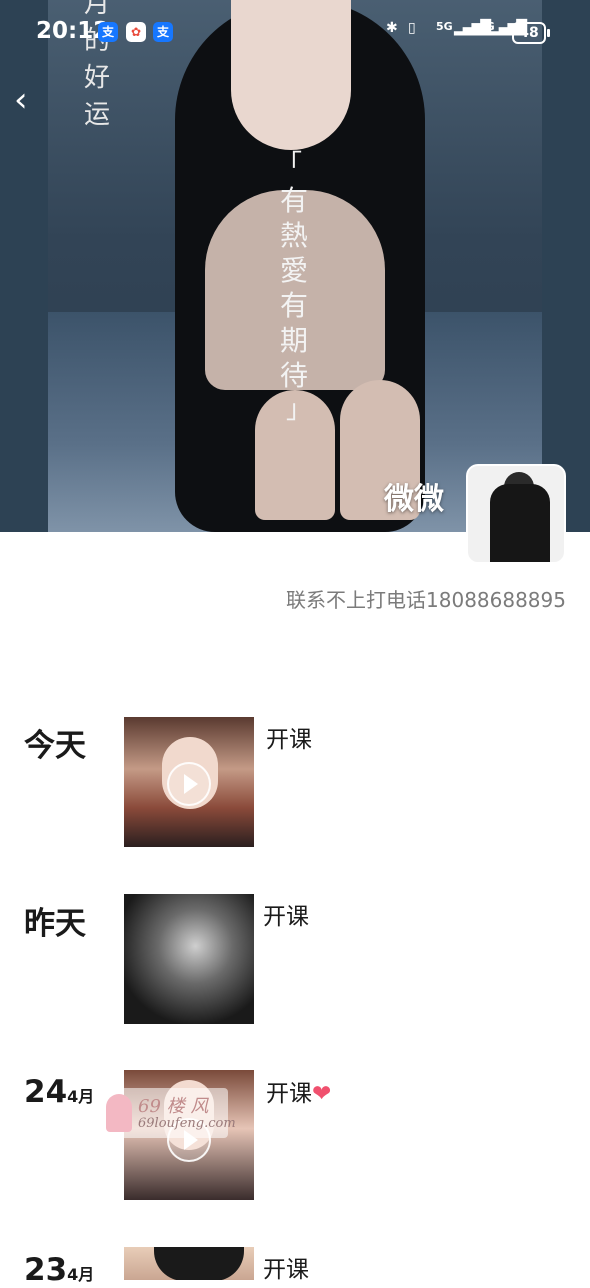 The height and width of the screenshot is (1288, 590). Describe the element at coordinates (531, 33) in the screenshot. I see `battery-icon: 48` at that location.